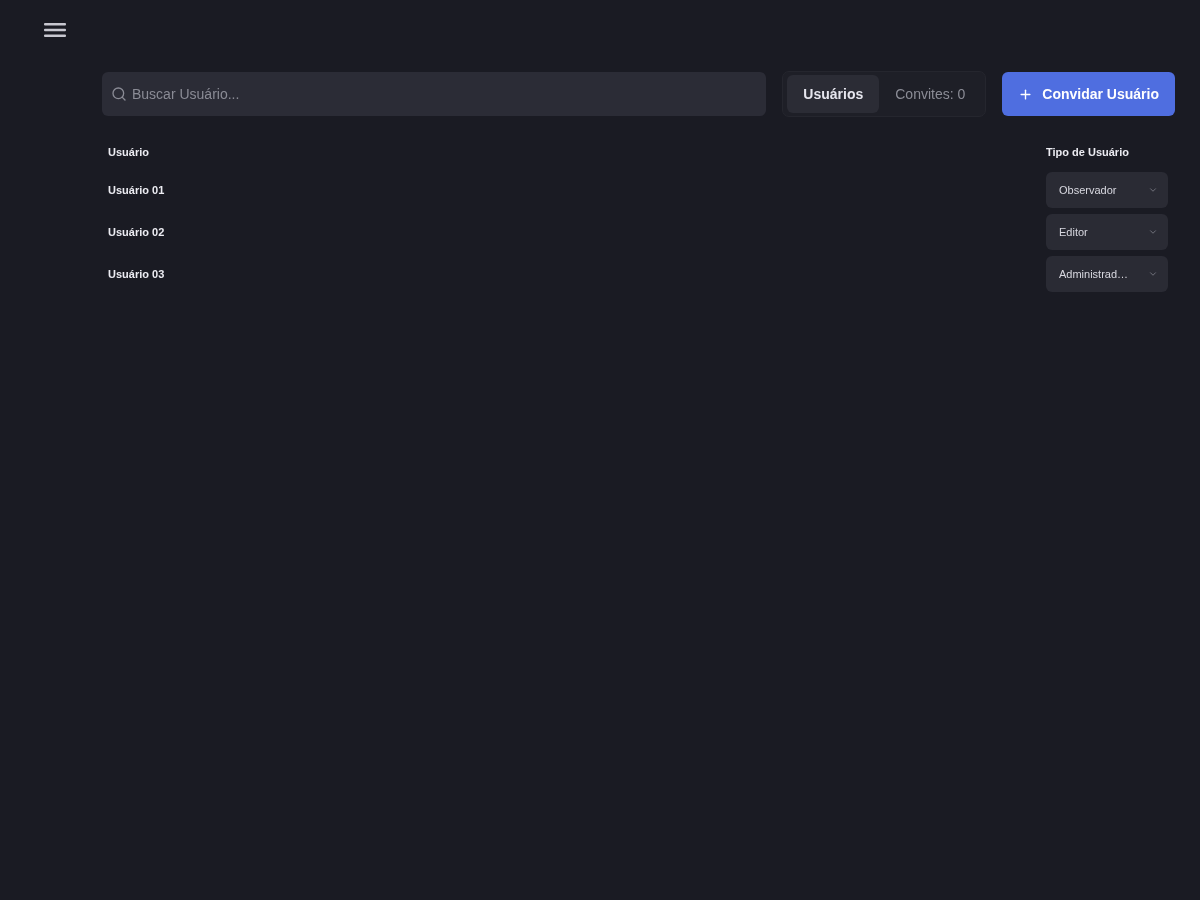 This screenshot has width=1200, height=900. Describe the element at coordinates (55, 30) in the screenshot. I see `menu-icon` at that location.